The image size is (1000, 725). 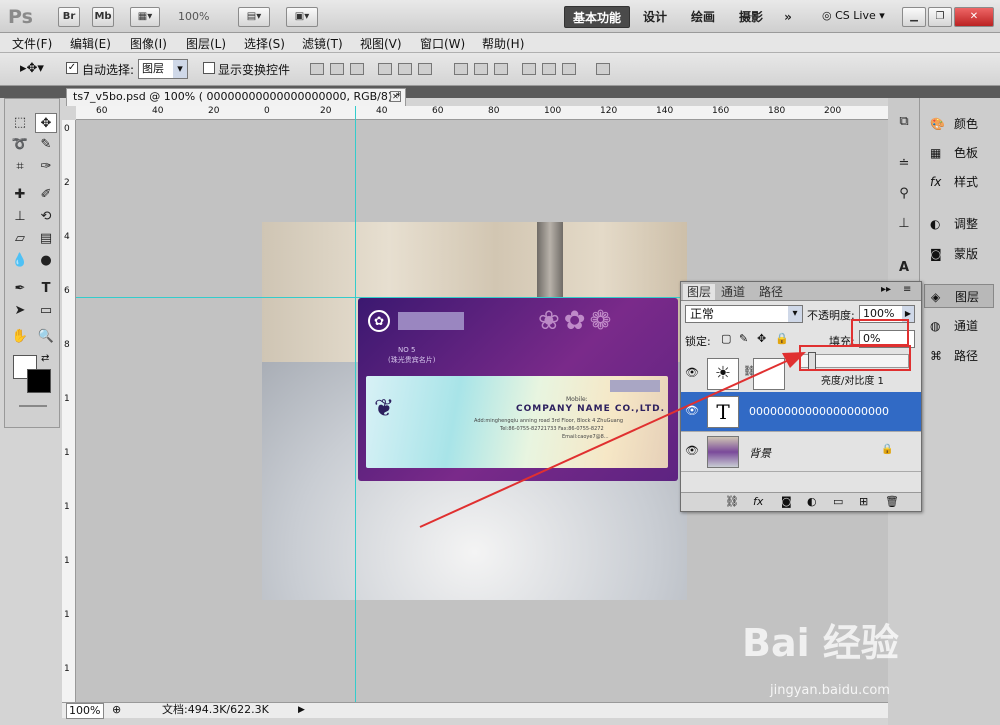 What do you see at coordinates (769, 374) in the screenshot?
I see `layer-mask-thumbnail` at bounding box center [769, 374].